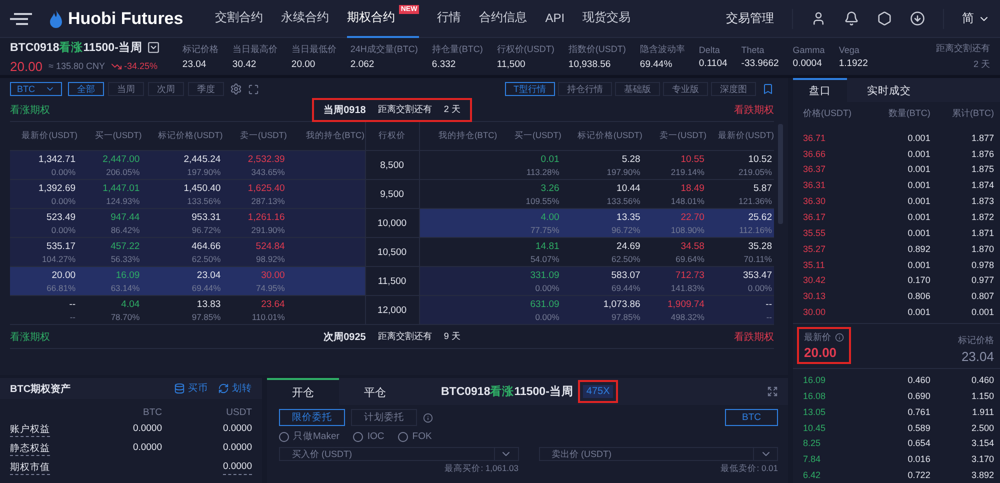 The image size is (1000, 483). I want to click on view-tab: T型行情, so click(529, 89).